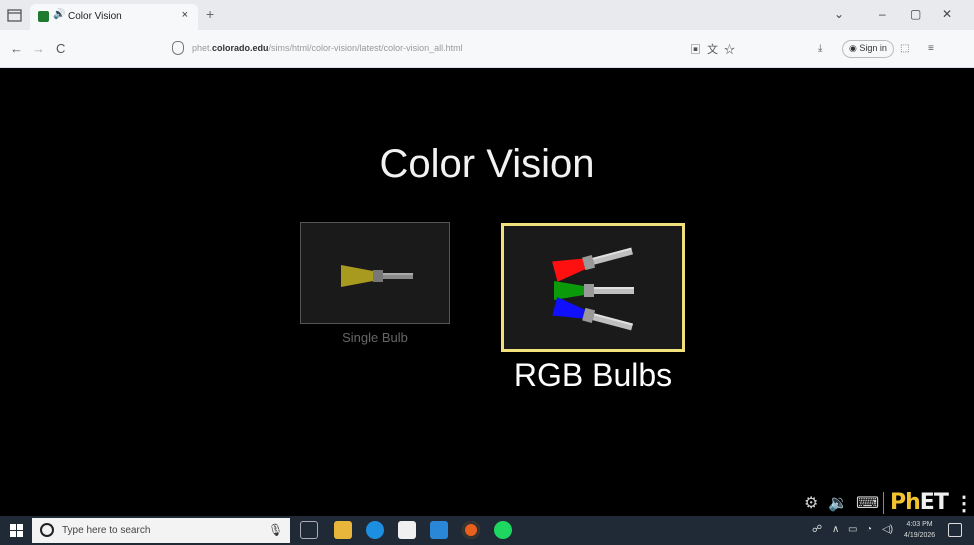 Image resolution: width=974 pixels, height=545 pixels. Describe the element at coordinates (835, 529) in the screenshot. I see `chevron-up-icon: ∧` at that location.